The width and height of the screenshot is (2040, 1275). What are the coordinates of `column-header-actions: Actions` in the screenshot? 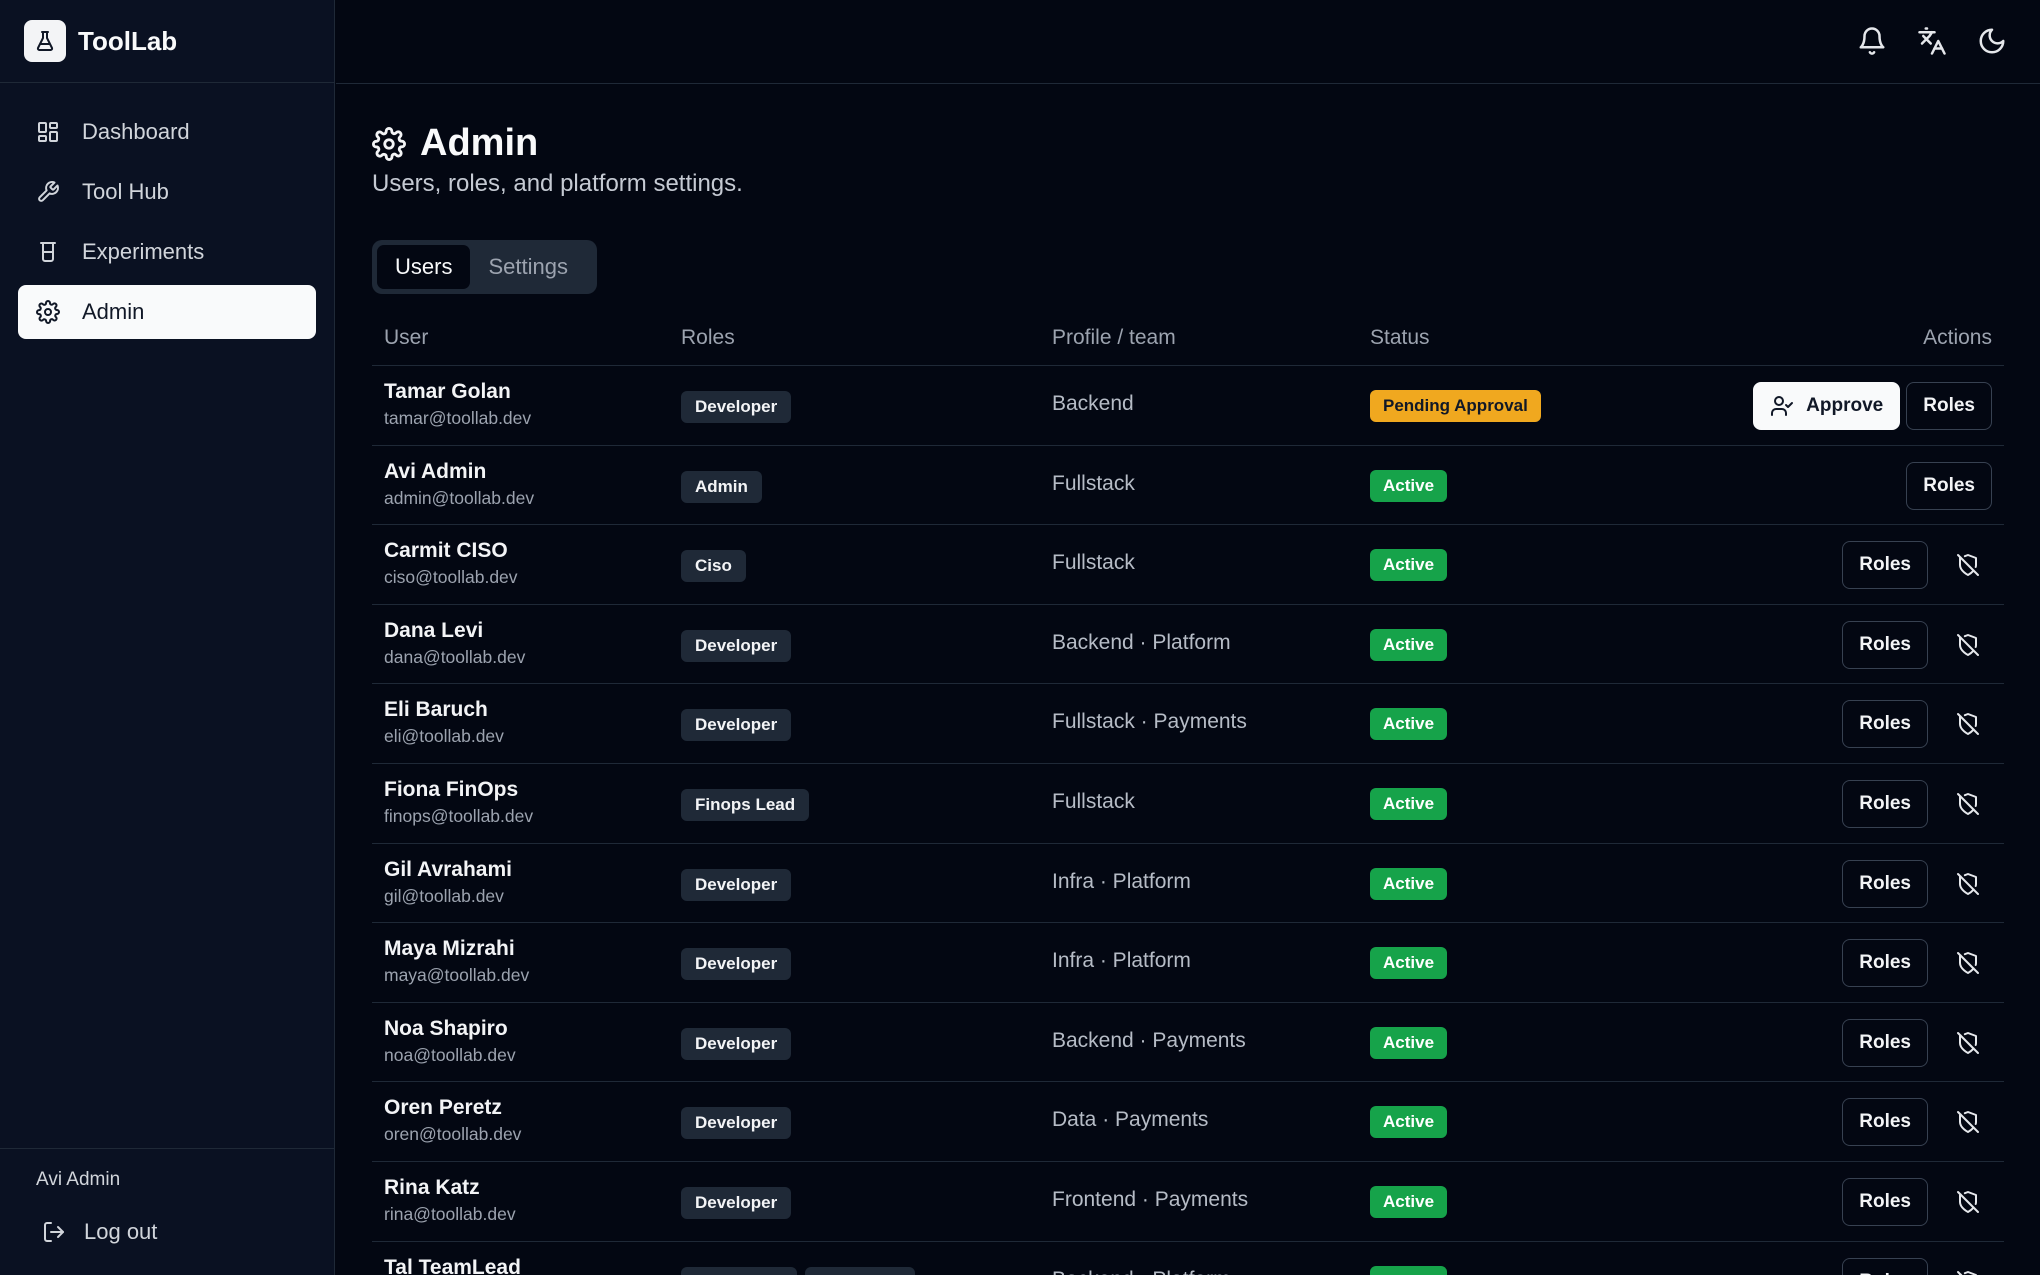 It's located at (1957, 337).